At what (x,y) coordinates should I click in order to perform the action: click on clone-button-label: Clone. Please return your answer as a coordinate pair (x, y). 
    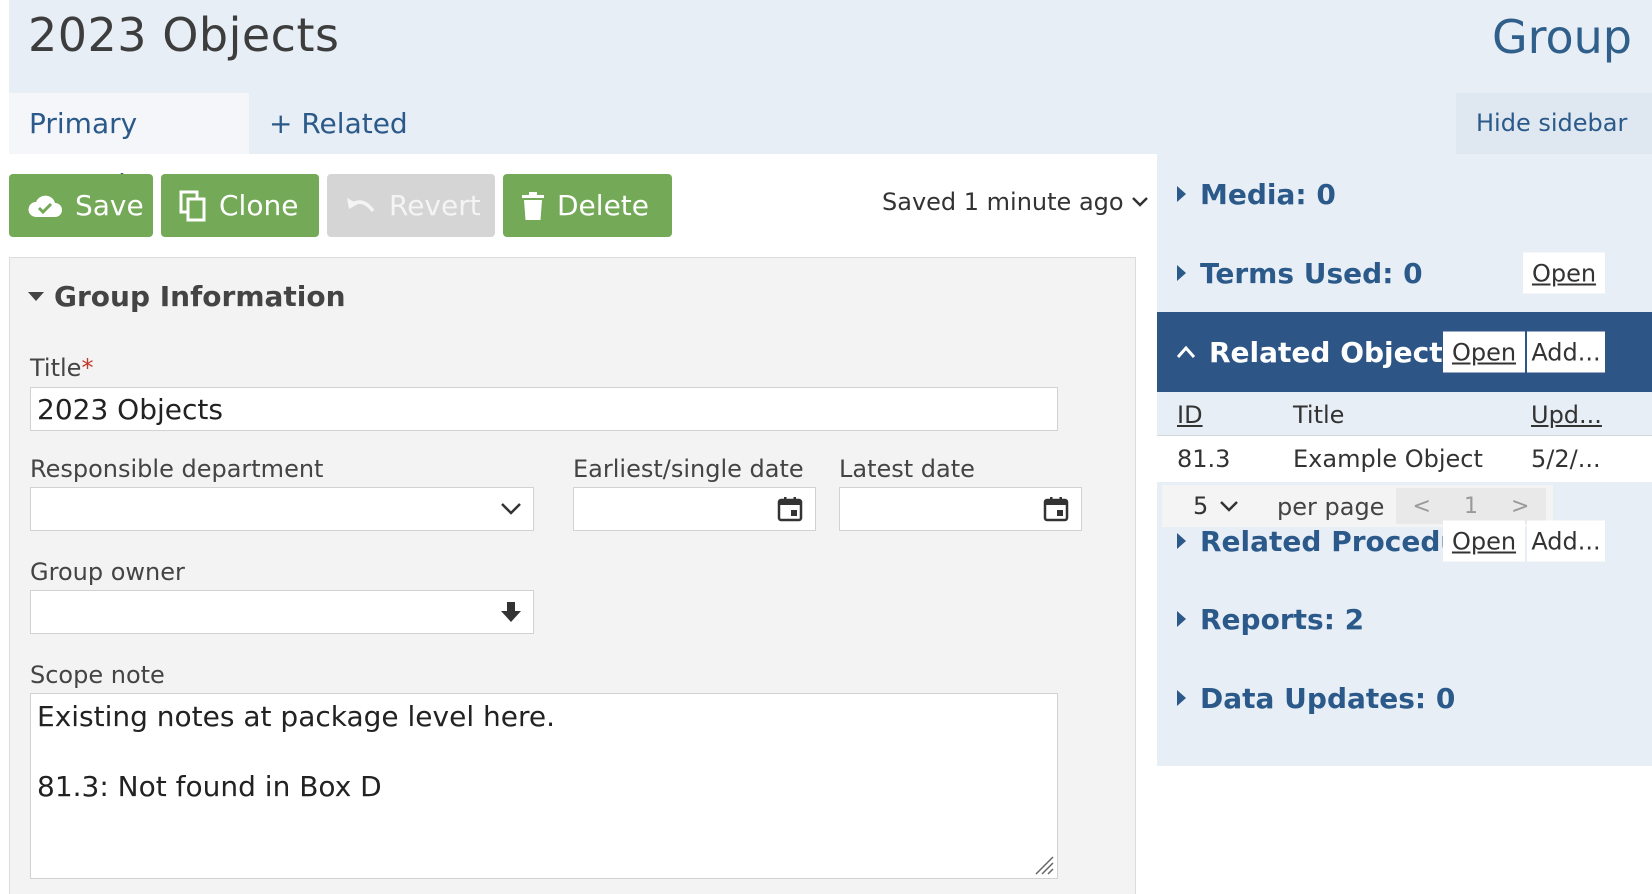
    Looking at the image, I should click on (259, 205).